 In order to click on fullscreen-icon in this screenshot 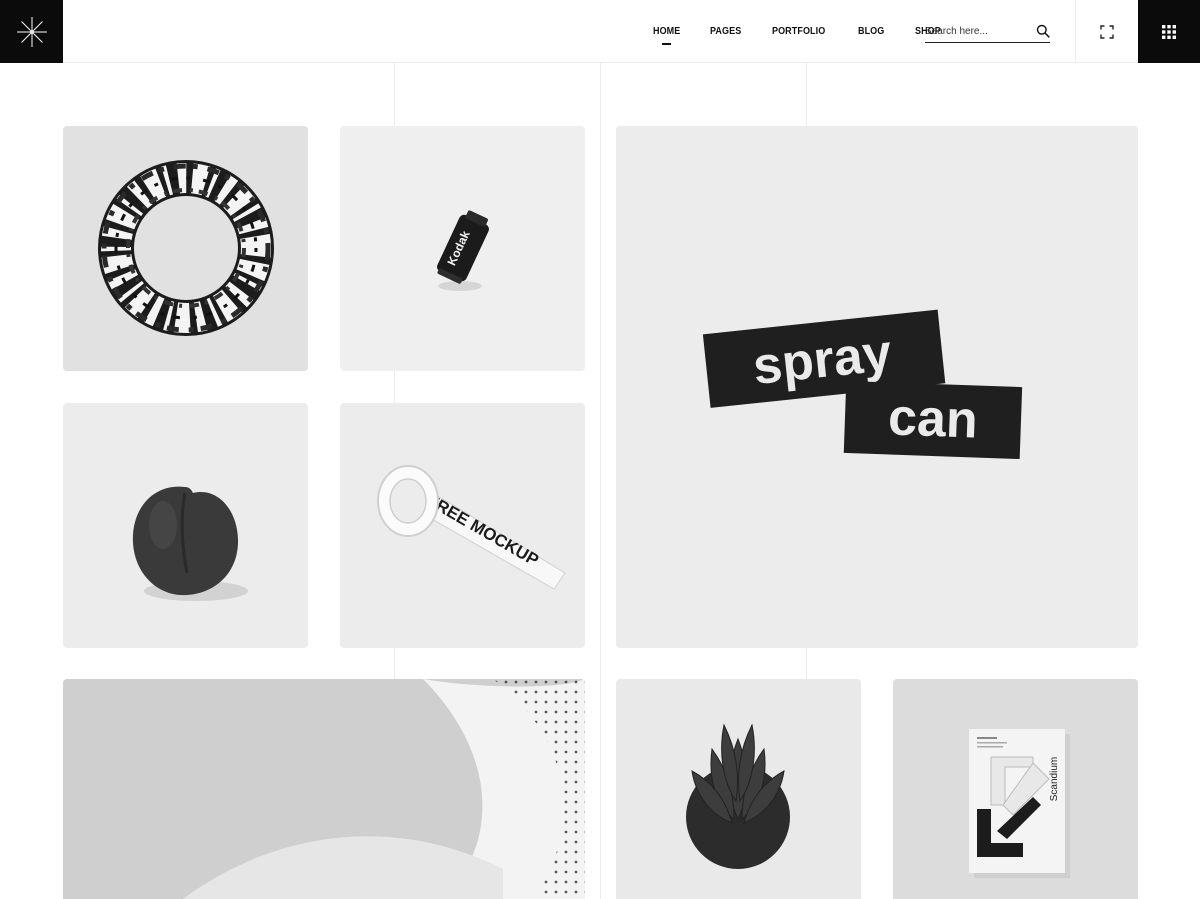, I will do `click(1107, 31)`.